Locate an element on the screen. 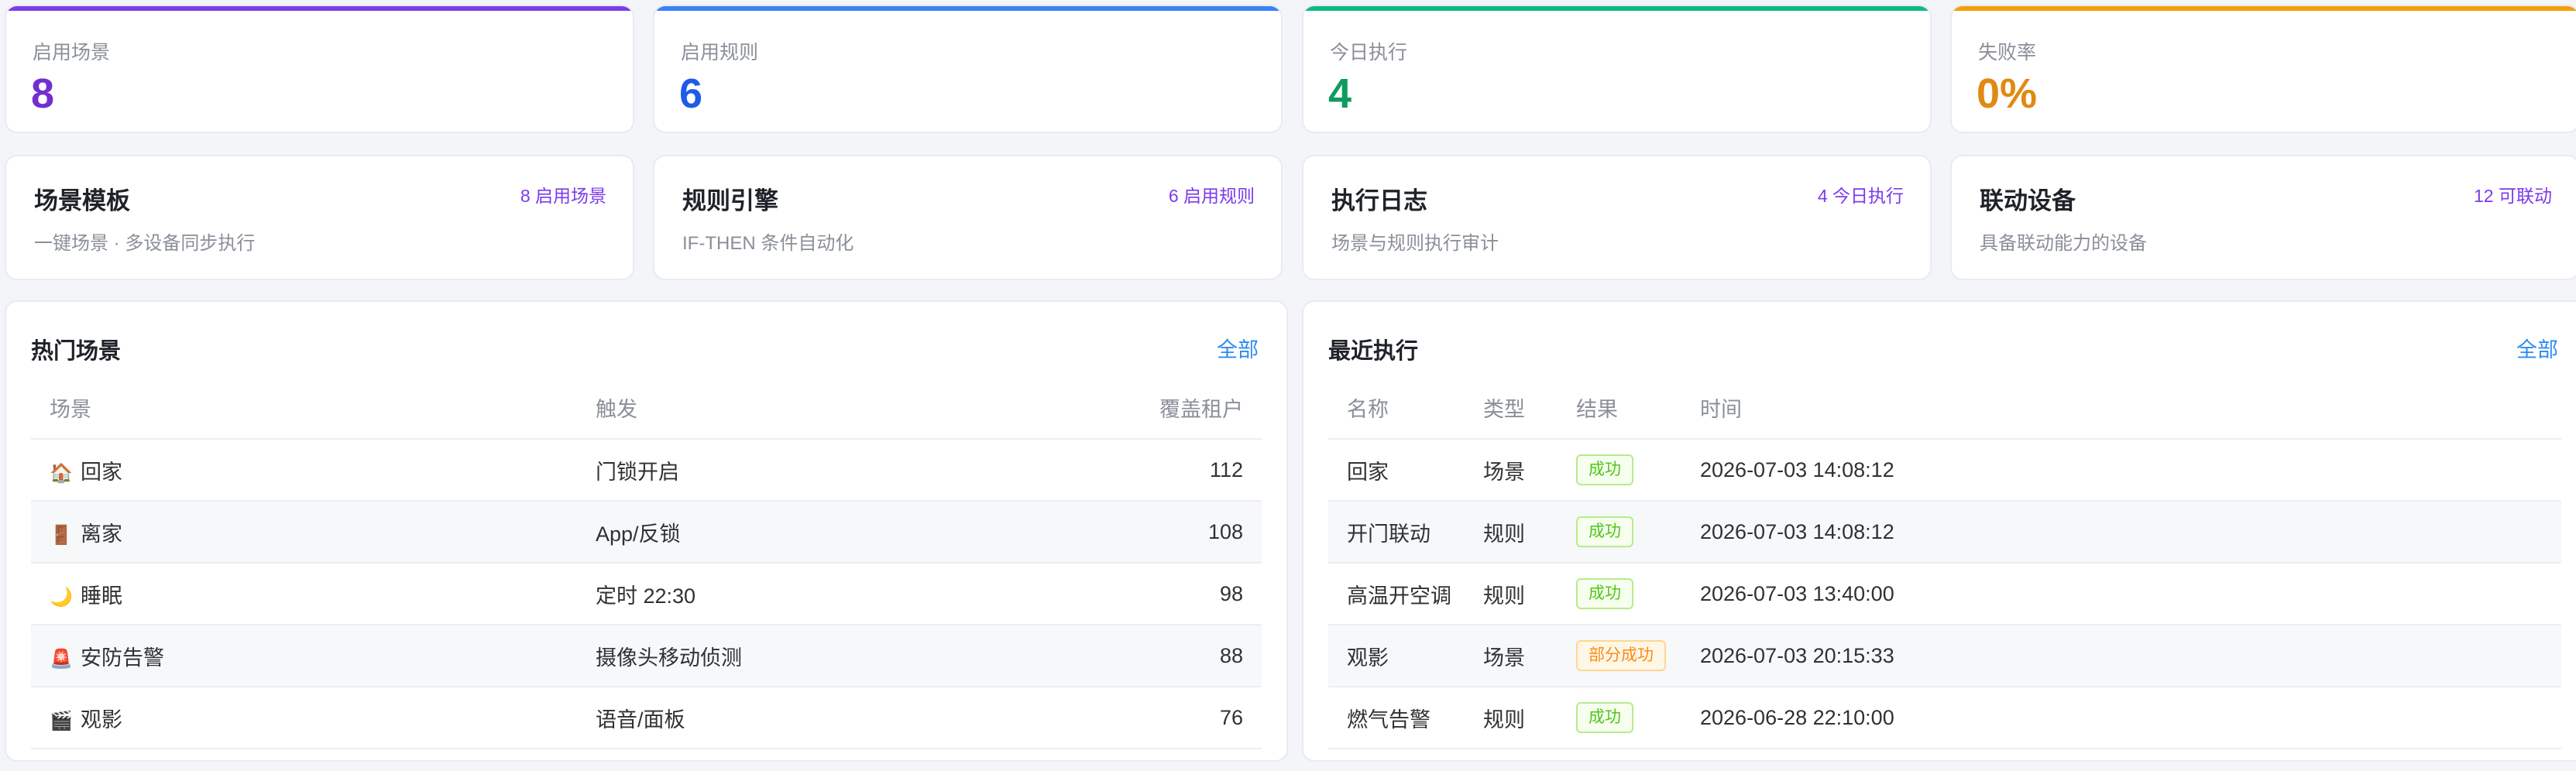 The height and width of the screenshot is (771, 2576). trigger-cell: 摄像头移动侦测 is located at coordinates (669, 658).